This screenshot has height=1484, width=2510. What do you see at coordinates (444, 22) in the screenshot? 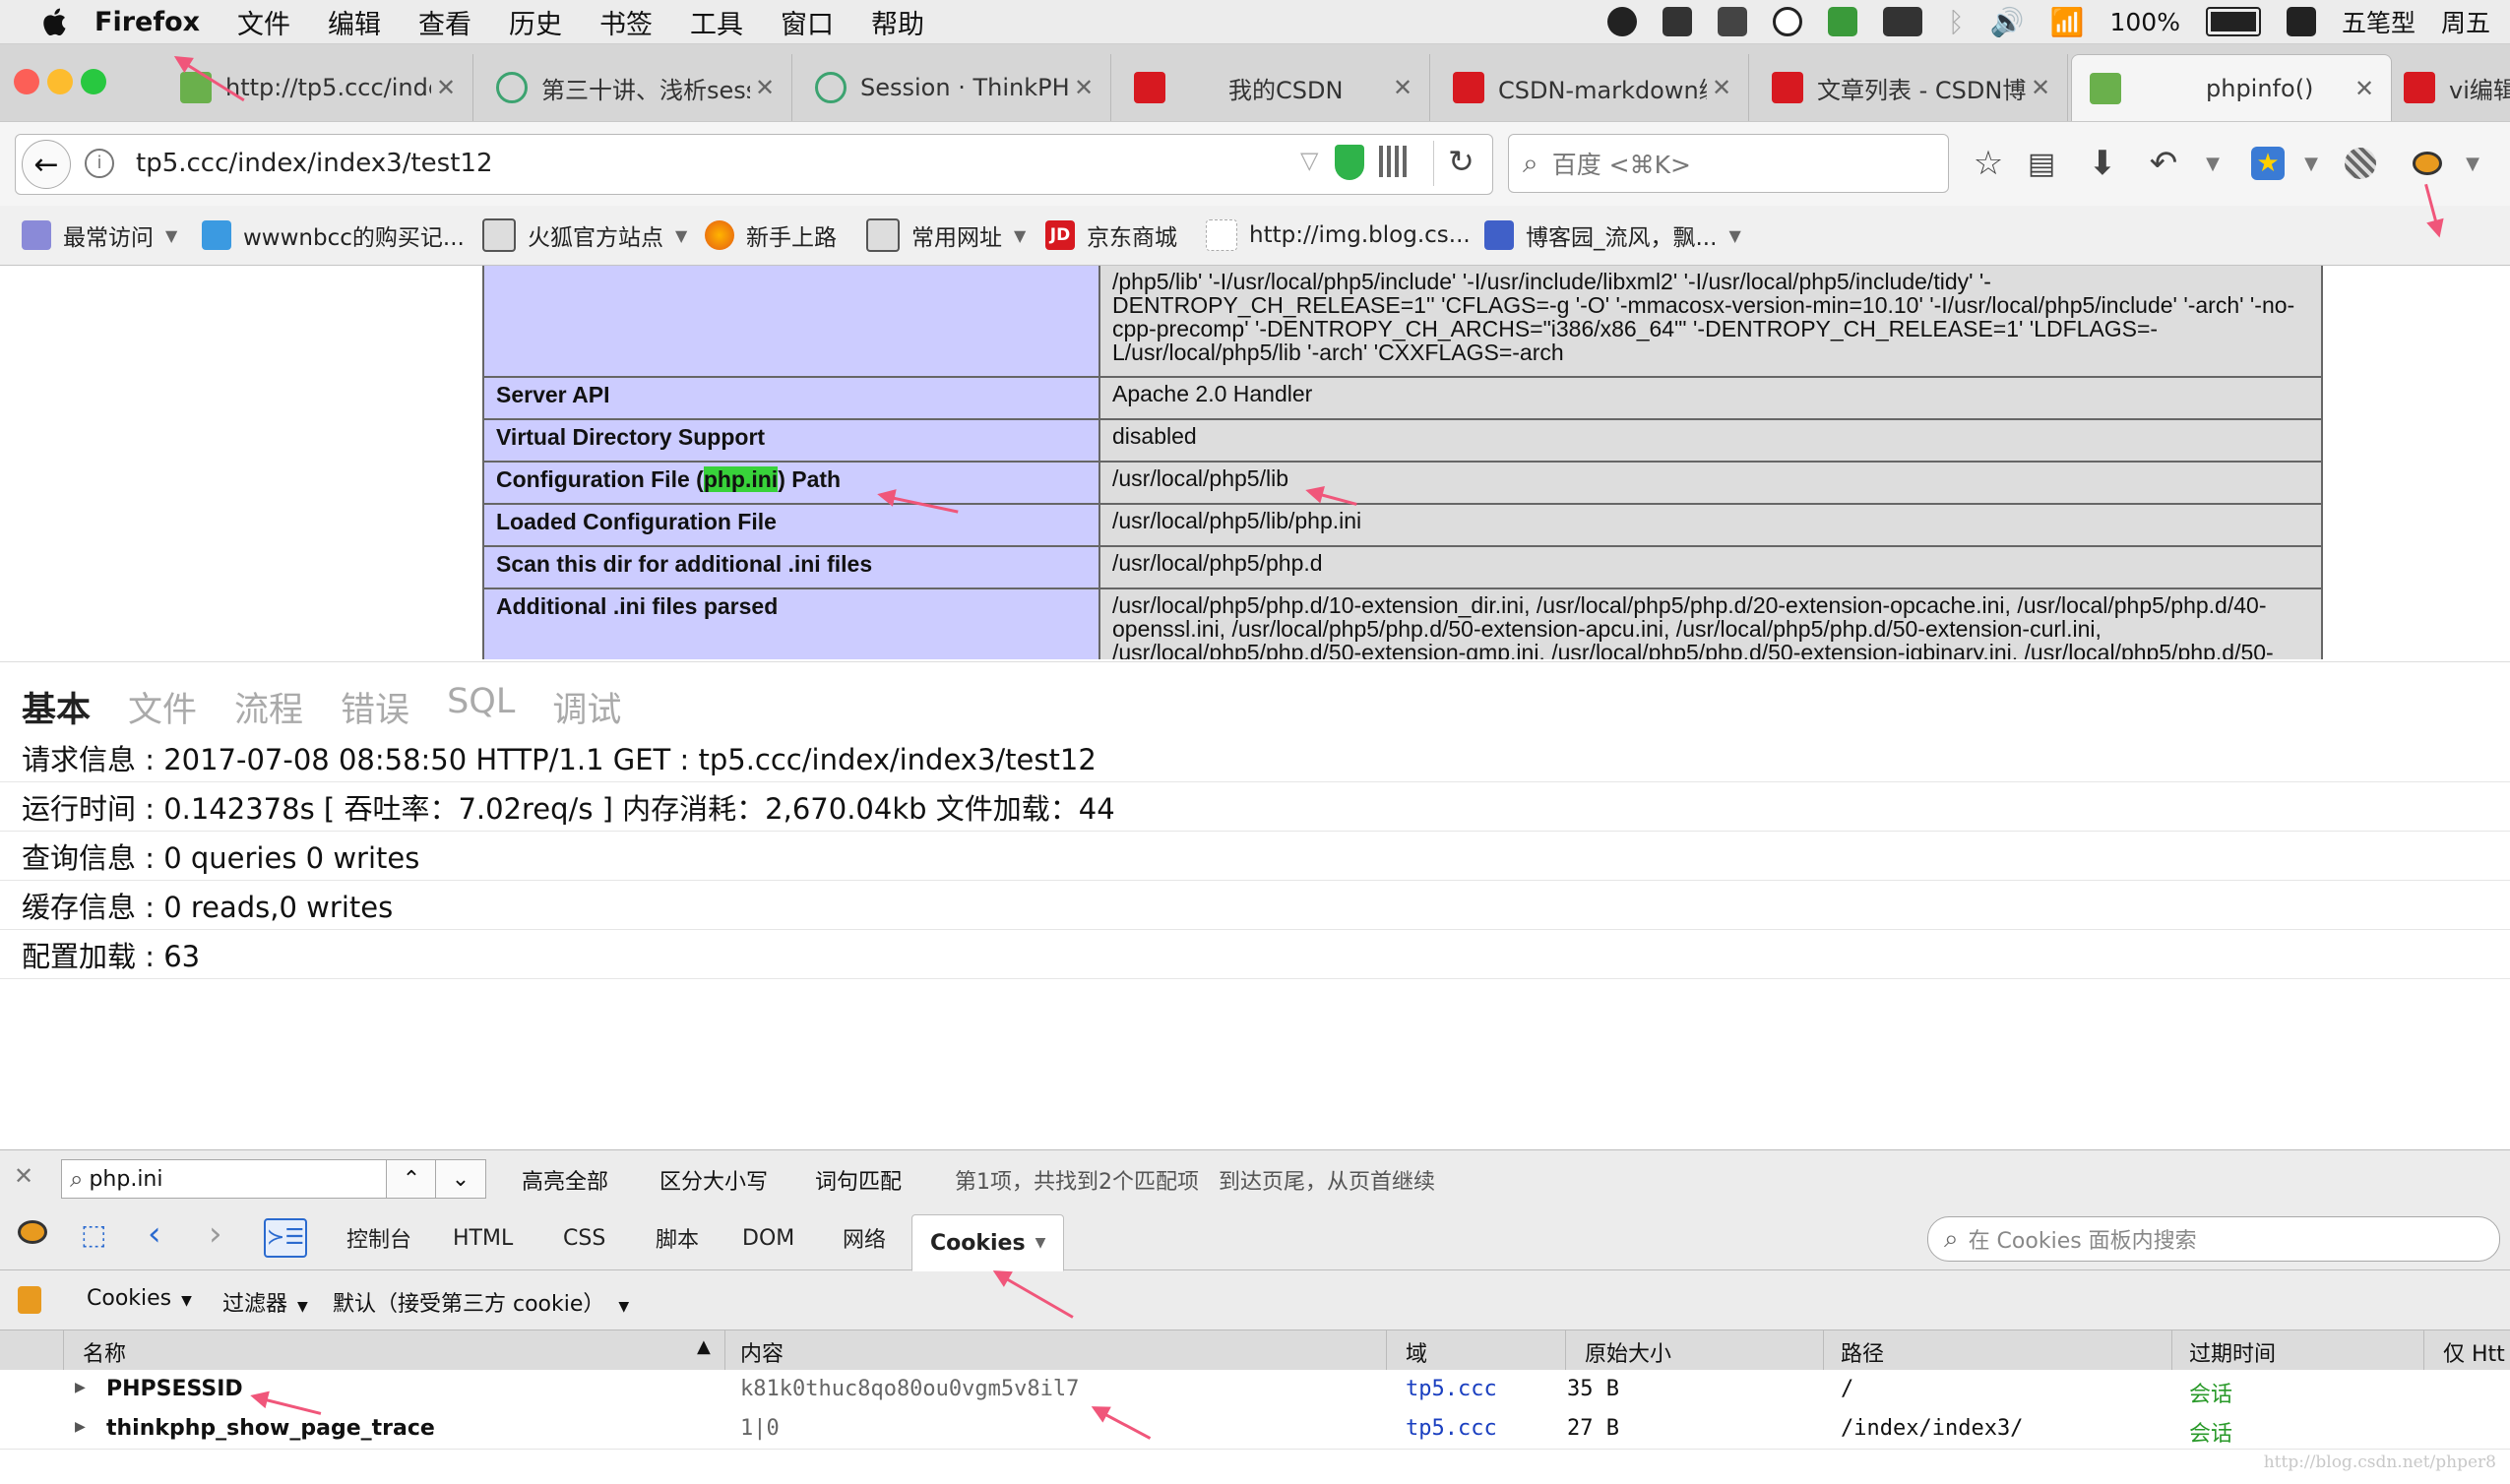
I see `menu-view: 查看` at bounding box center [444, 22].